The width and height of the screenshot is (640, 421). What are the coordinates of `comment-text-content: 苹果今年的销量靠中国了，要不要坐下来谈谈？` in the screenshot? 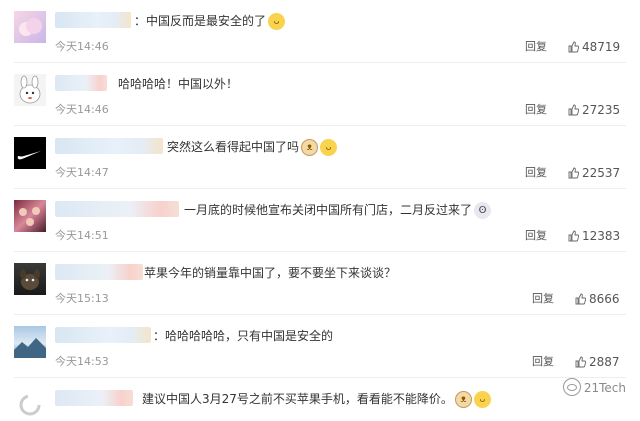 It's located at (270, 273).